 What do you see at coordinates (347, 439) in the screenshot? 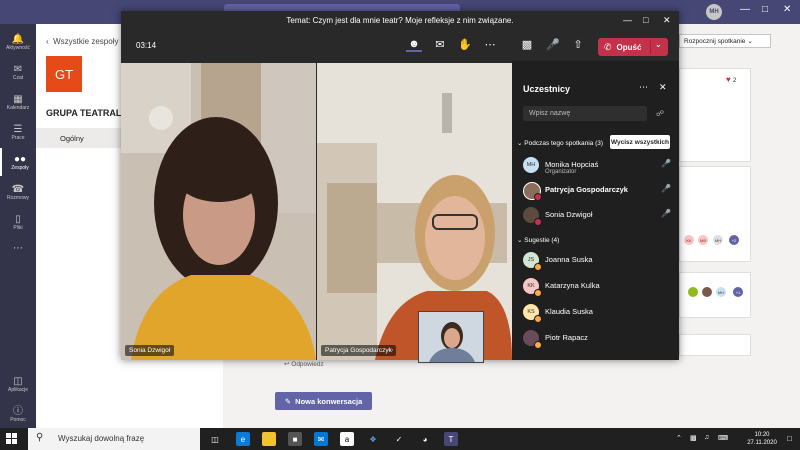
I see `amazon-icon: a` at bounding box center [347, 439].